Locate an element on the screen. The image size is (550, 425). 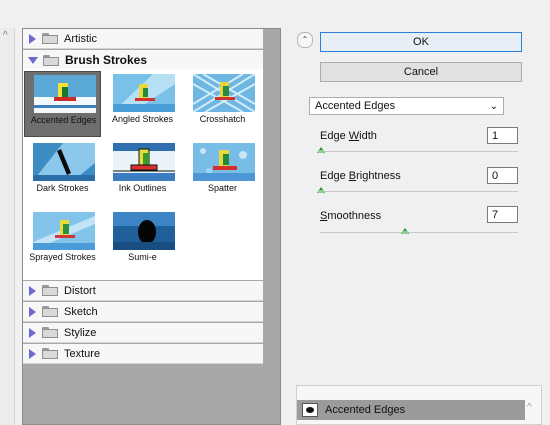
effect-layer-row: Accented Edges is located at coordinates (411, 410).